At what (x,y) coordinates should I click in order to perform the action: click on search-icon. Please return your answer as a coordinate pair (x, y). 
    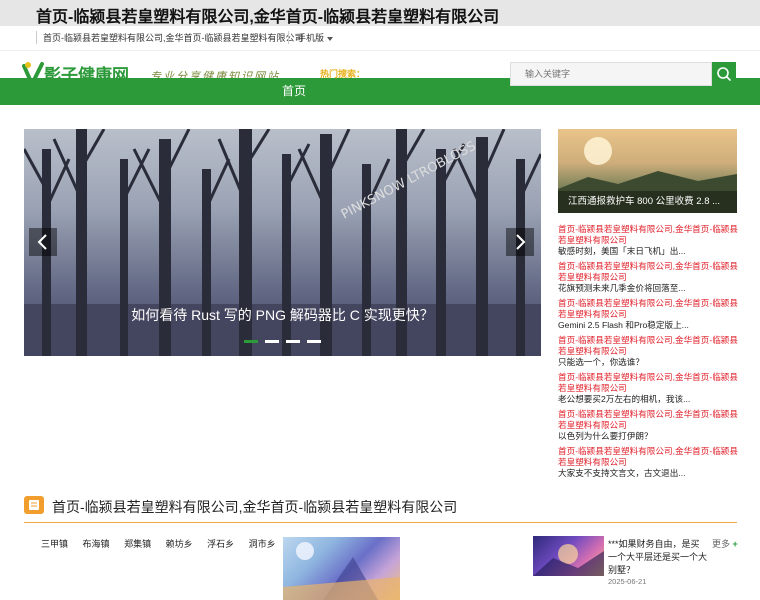
    Looking at the image, I should click on (724, 74).